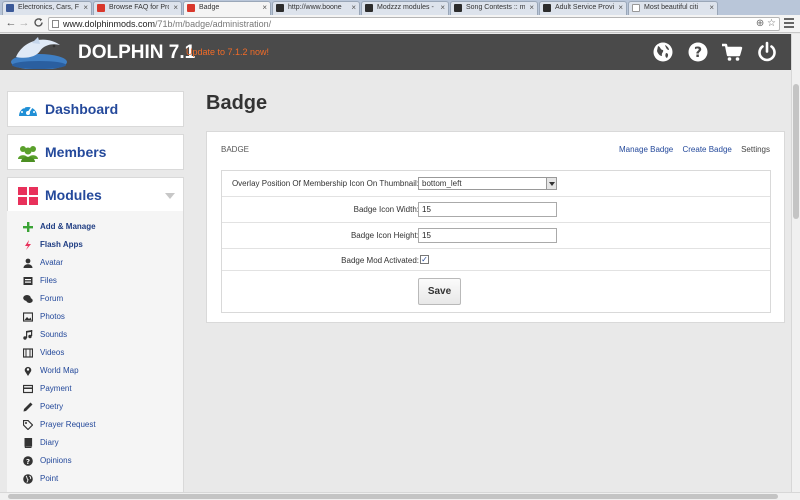 This screenshot has width=800, height=500. Describe the element at coordinates (789, 23) in the screenshot. I see `browser-menu-icon` at that location.